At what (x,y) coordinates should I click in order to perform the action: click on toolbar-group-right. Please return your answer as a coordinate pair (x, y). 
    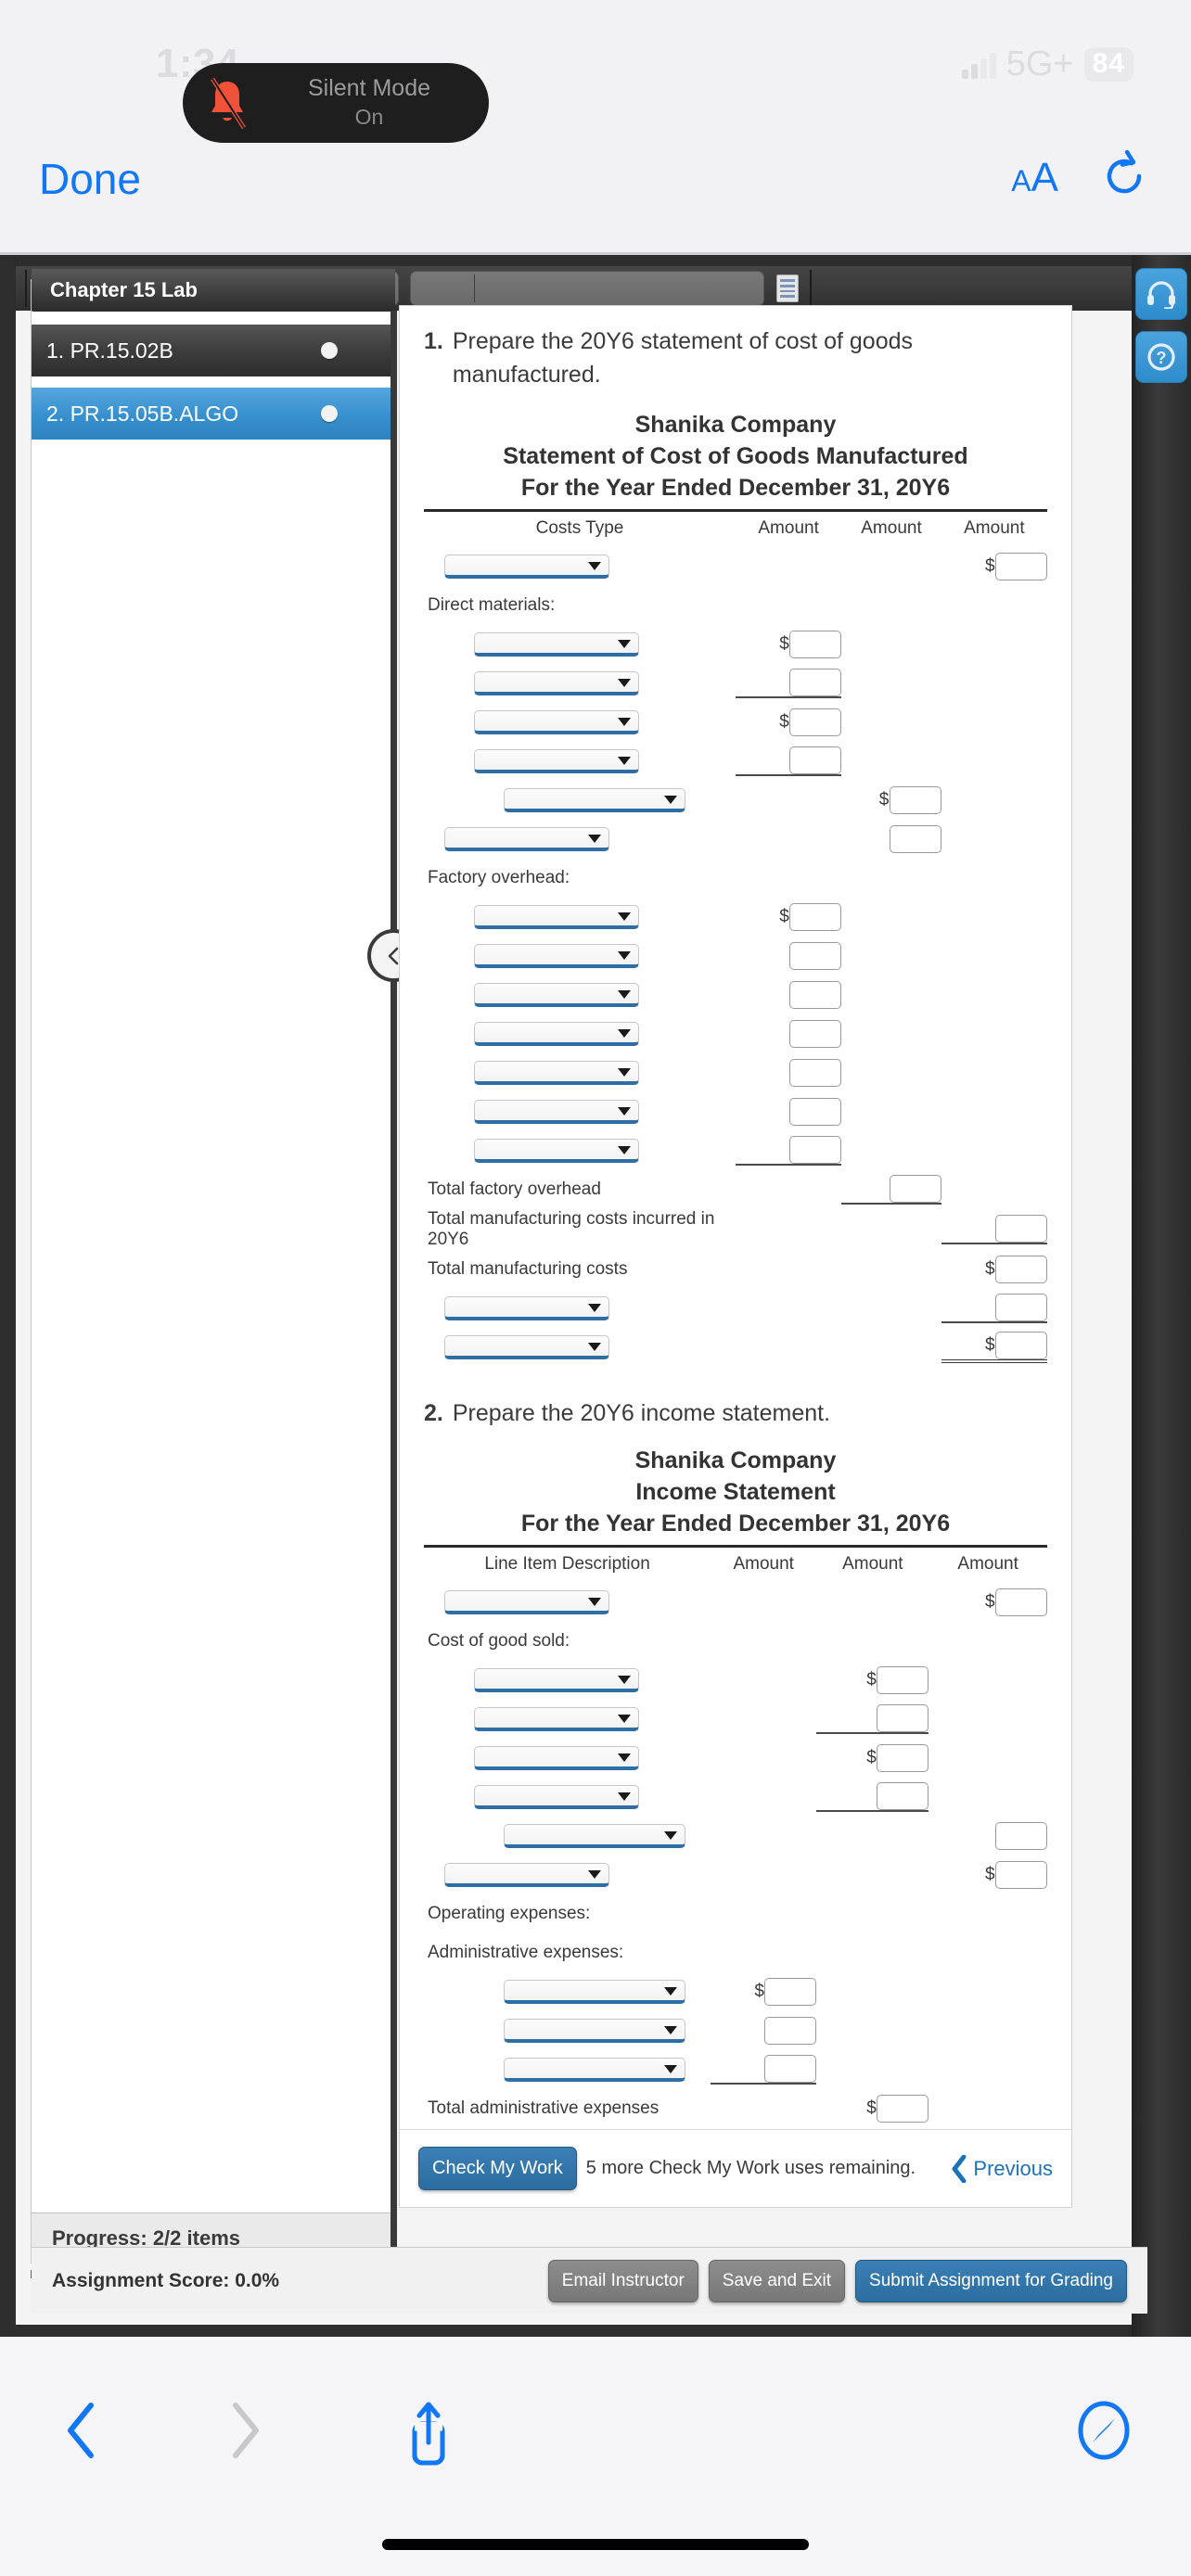
    Looking at the image, I should click on (587, 288).